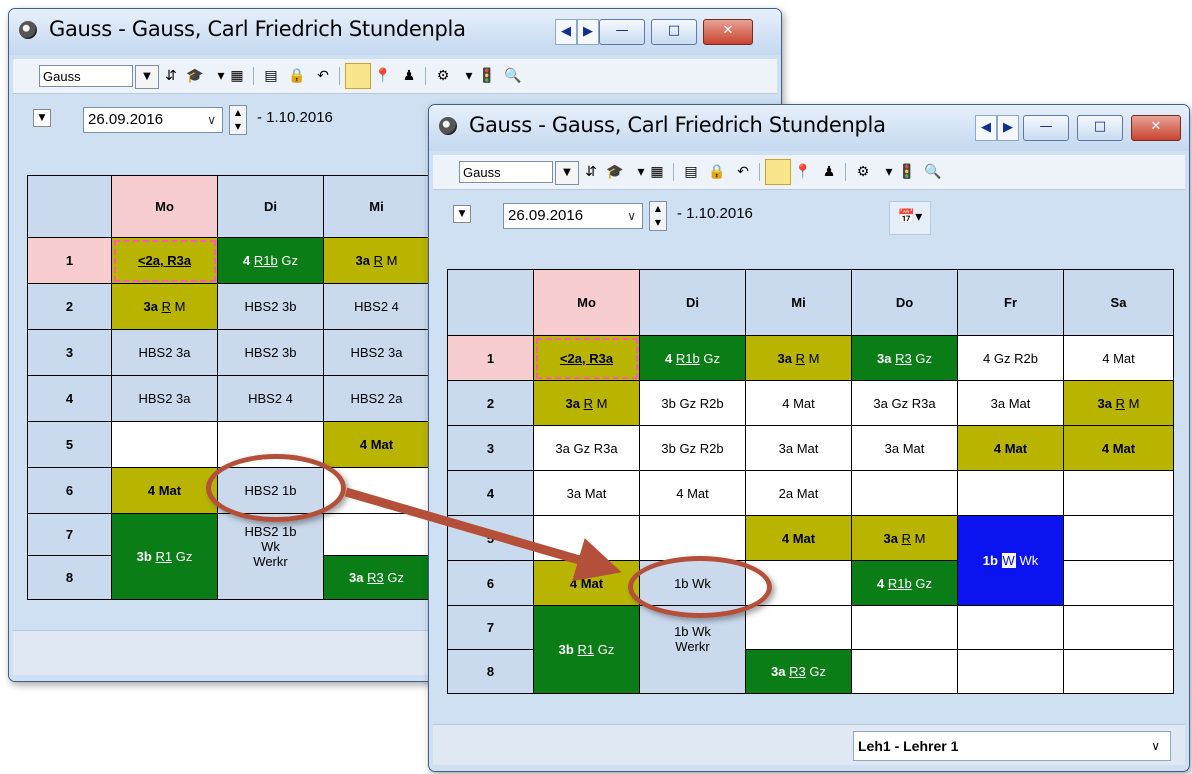 The image size is (1192, 774). I want to click on arrow-line, so click(483, 534).